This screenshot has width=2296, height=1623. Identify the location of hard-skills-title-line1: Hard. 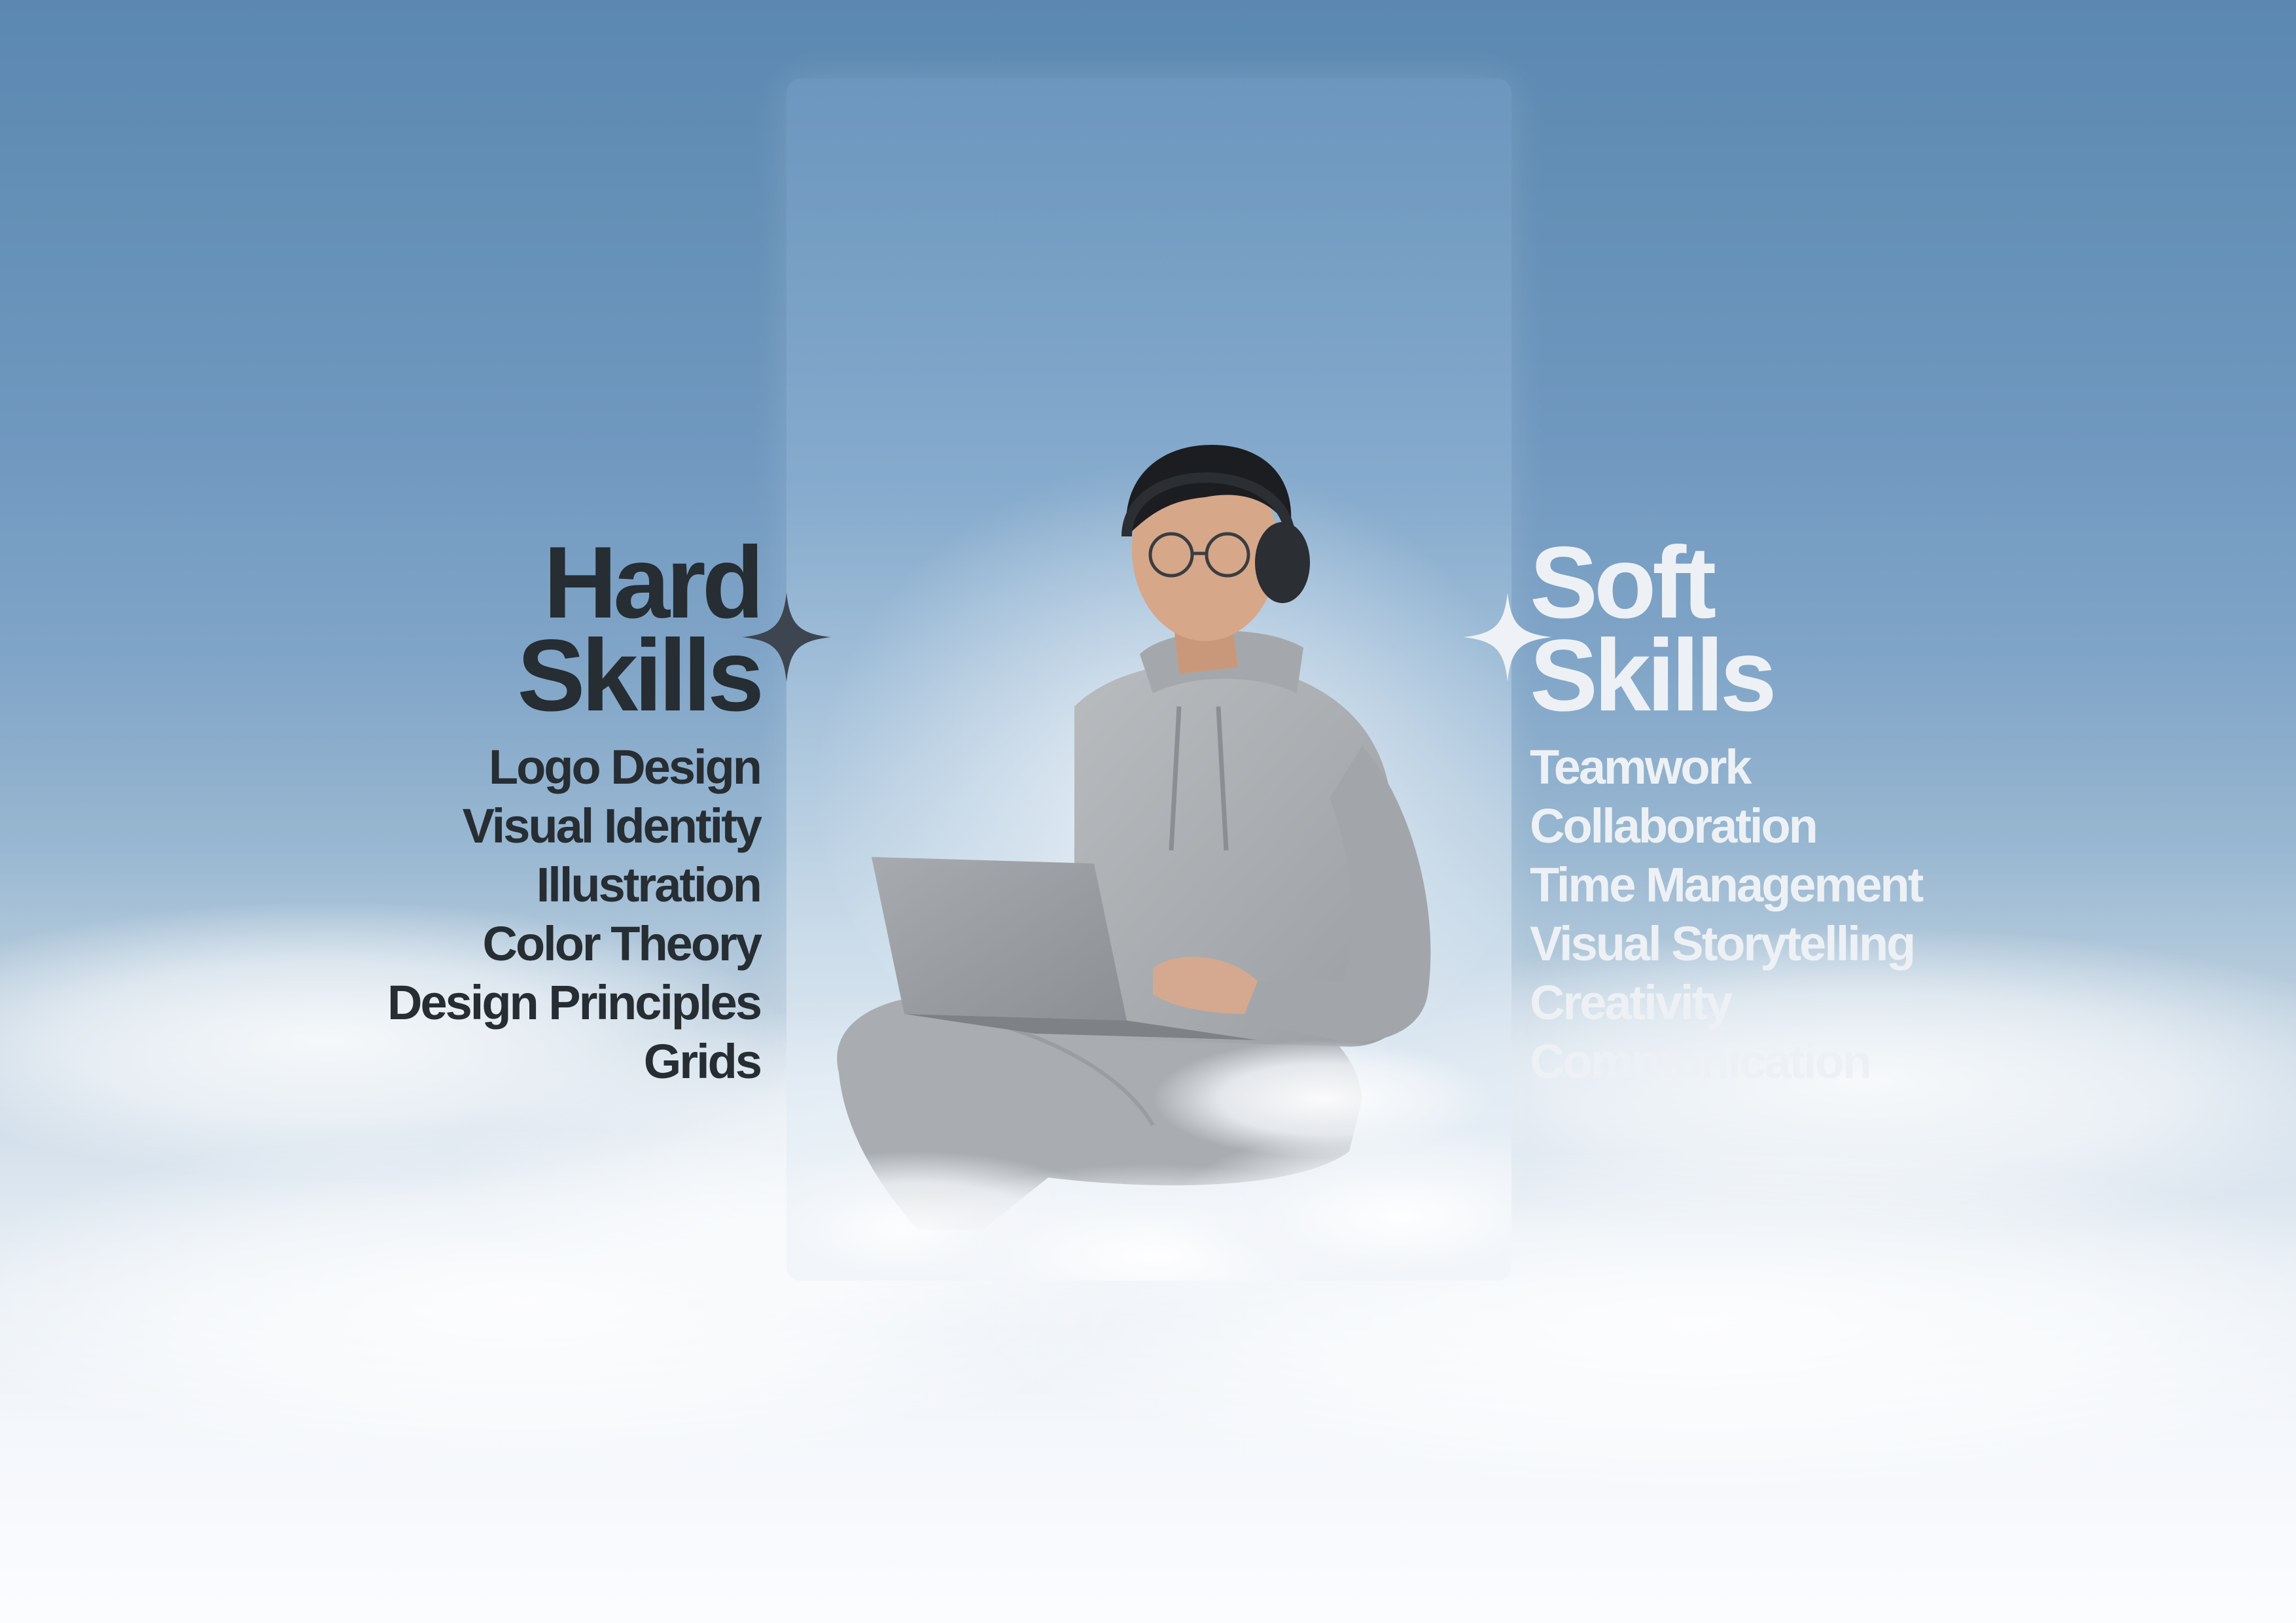
(653, 583).